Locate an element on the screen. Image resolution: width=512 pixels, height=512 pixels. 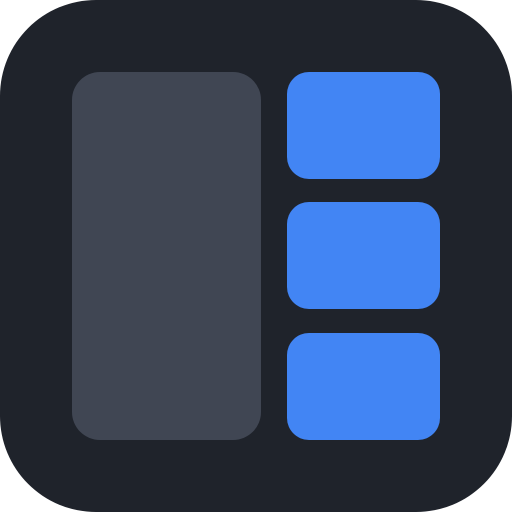
small-panel-top is located at coordinates (363, 125).